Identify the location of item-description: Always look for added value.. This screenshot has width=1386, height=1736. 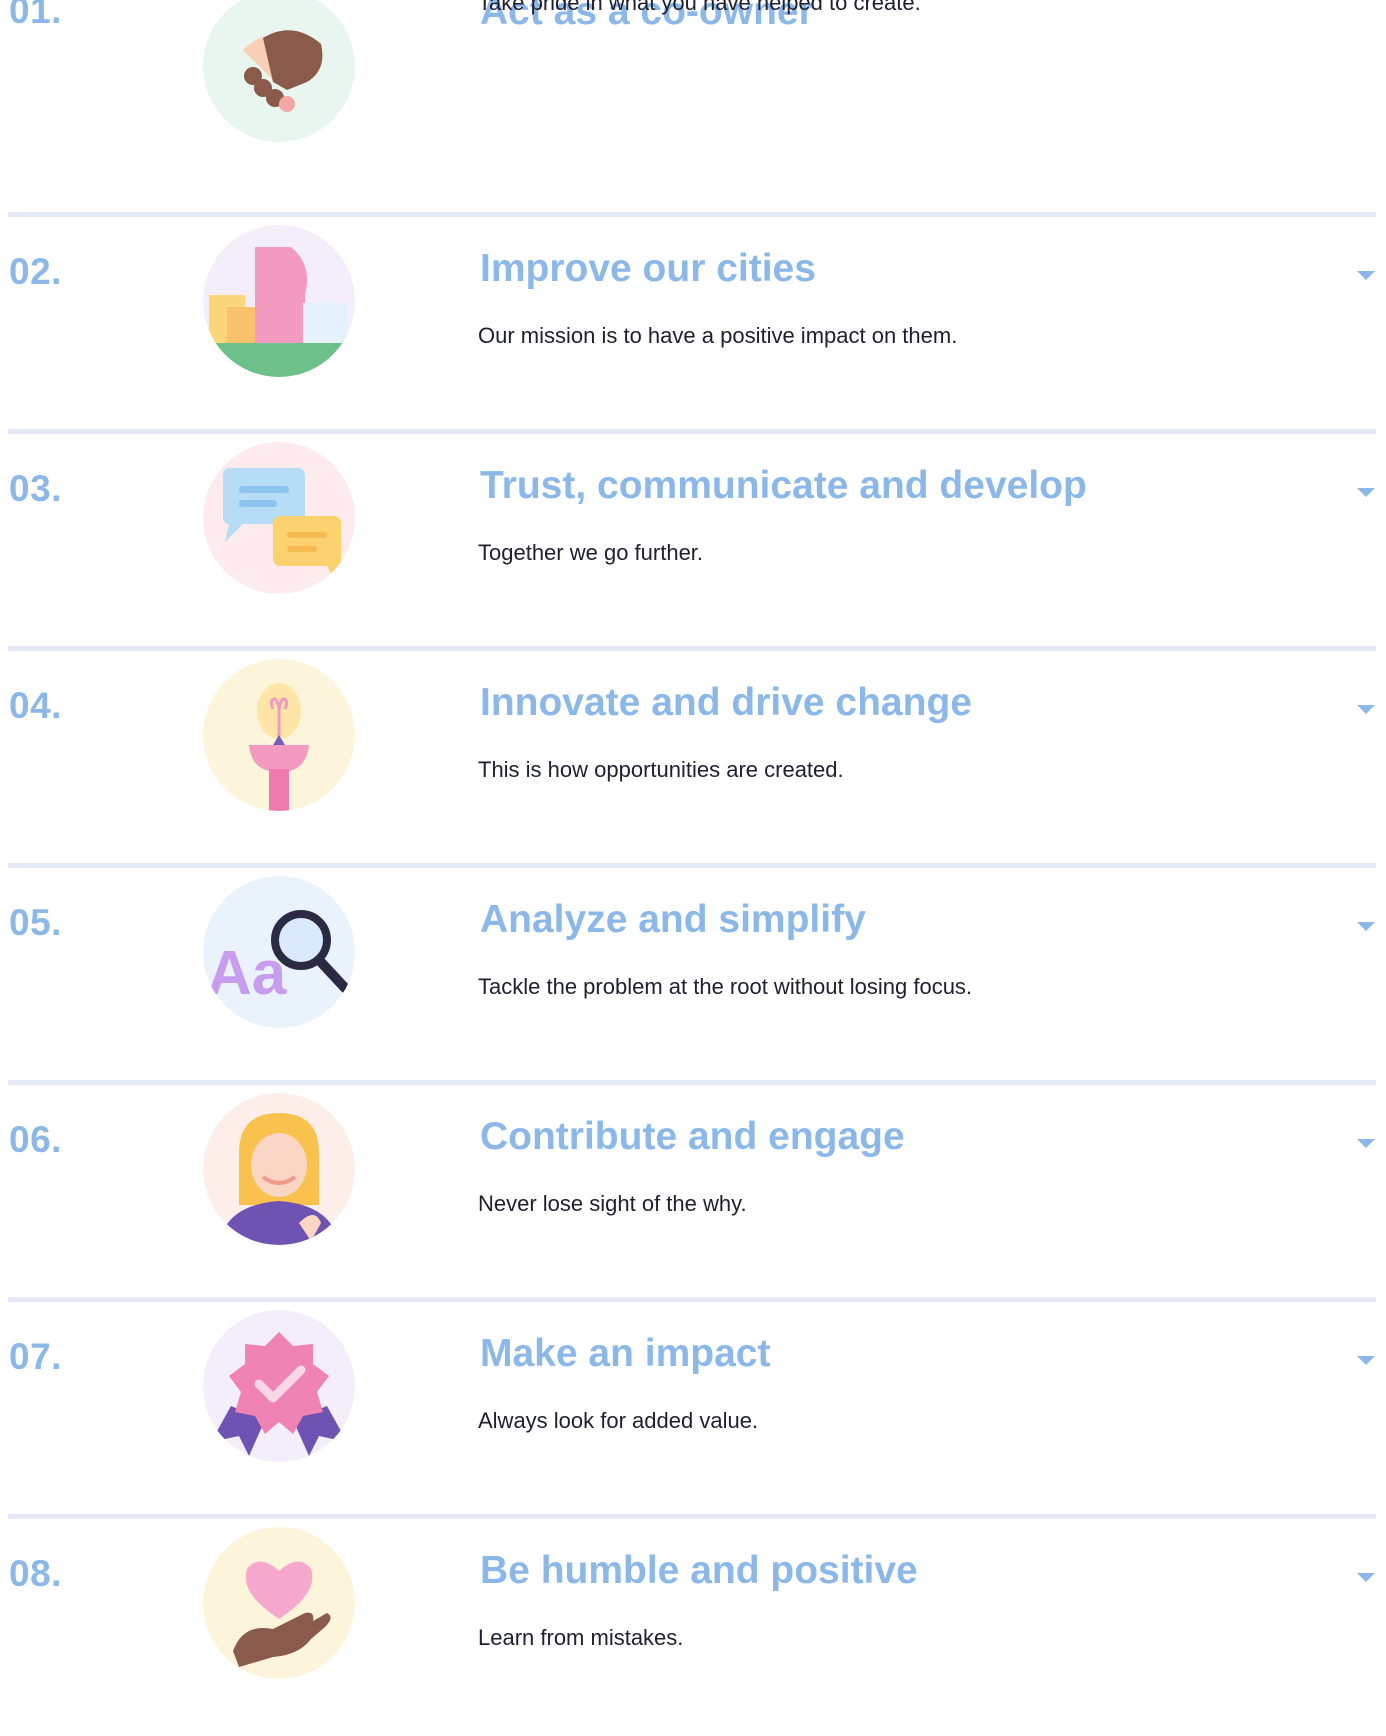
(618, 1420).